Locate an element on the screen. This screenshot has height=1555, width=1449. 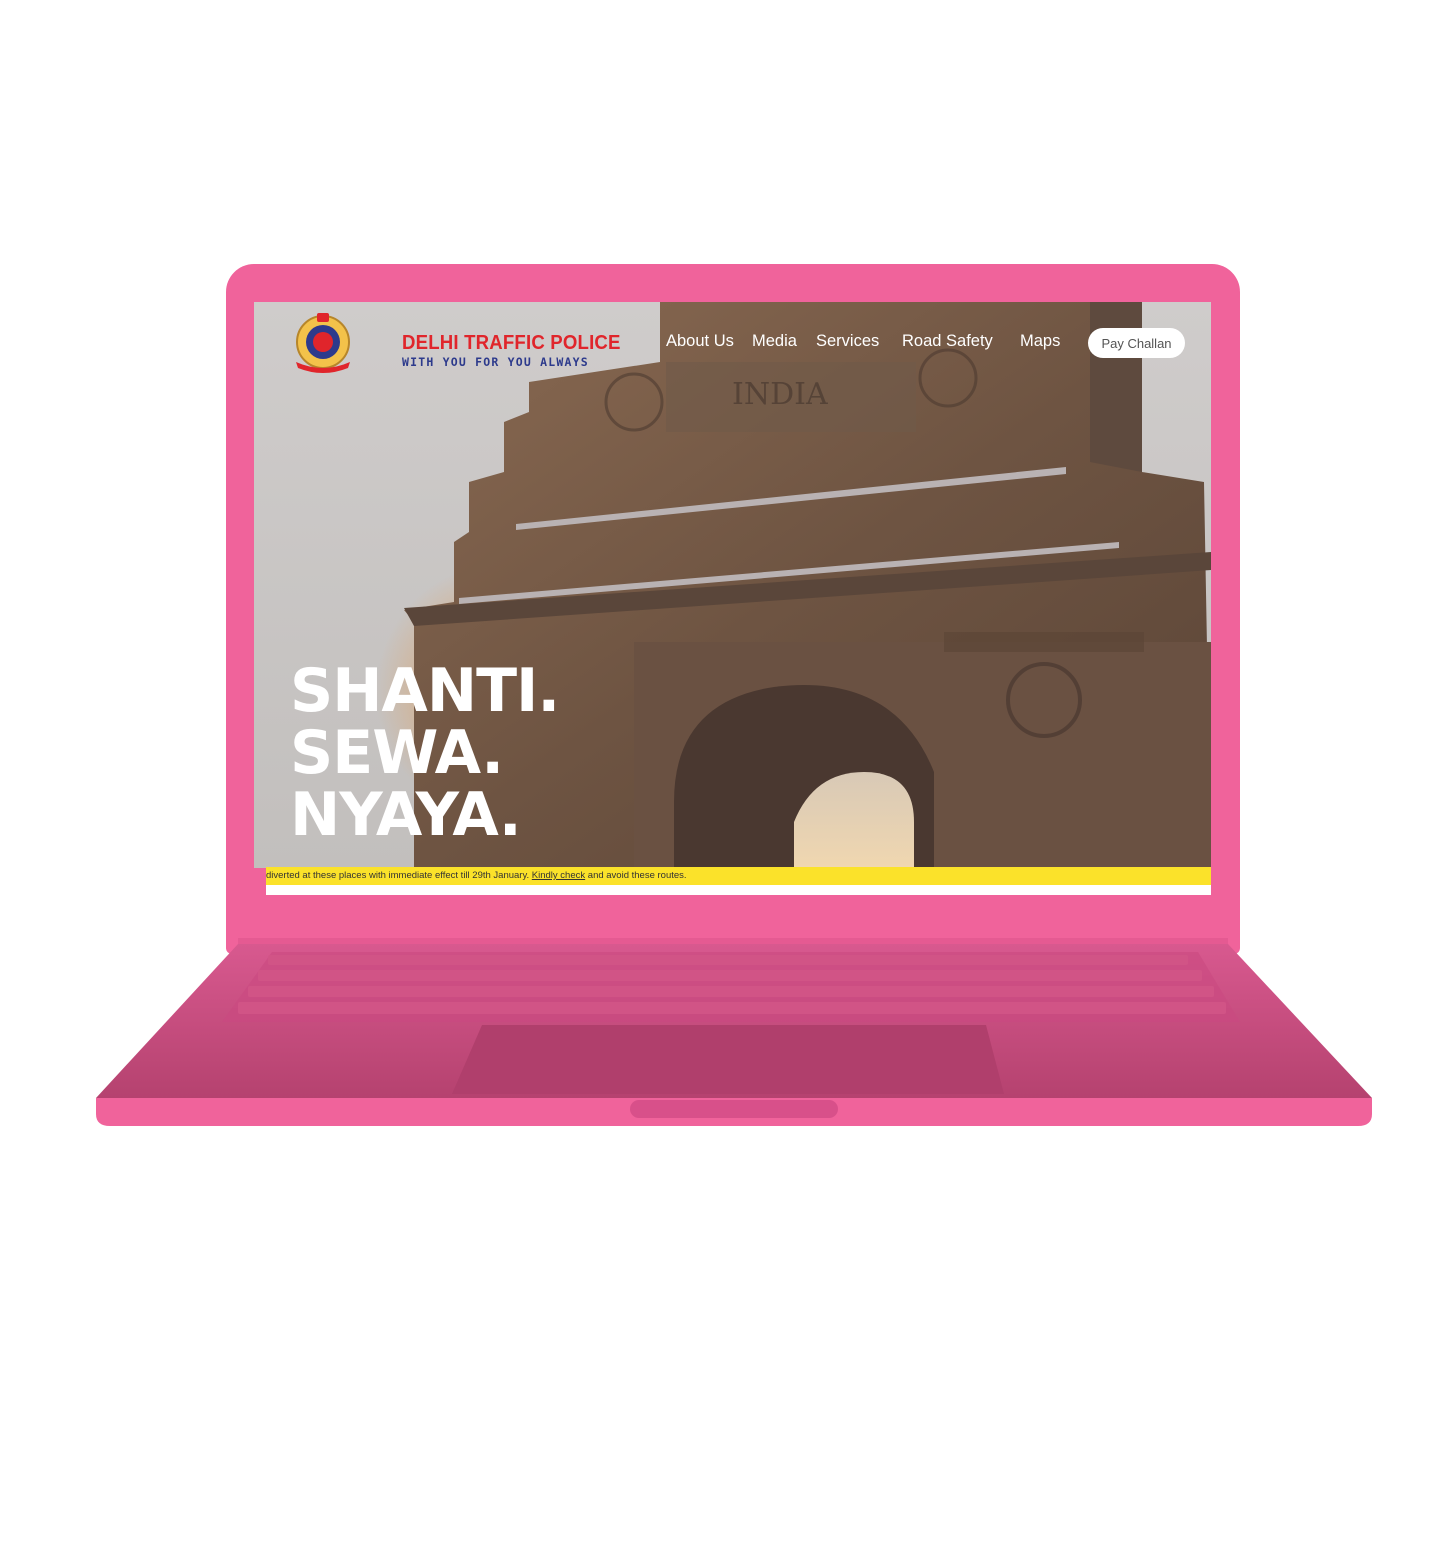
laptop-base is located at coordinates (734, 1032).